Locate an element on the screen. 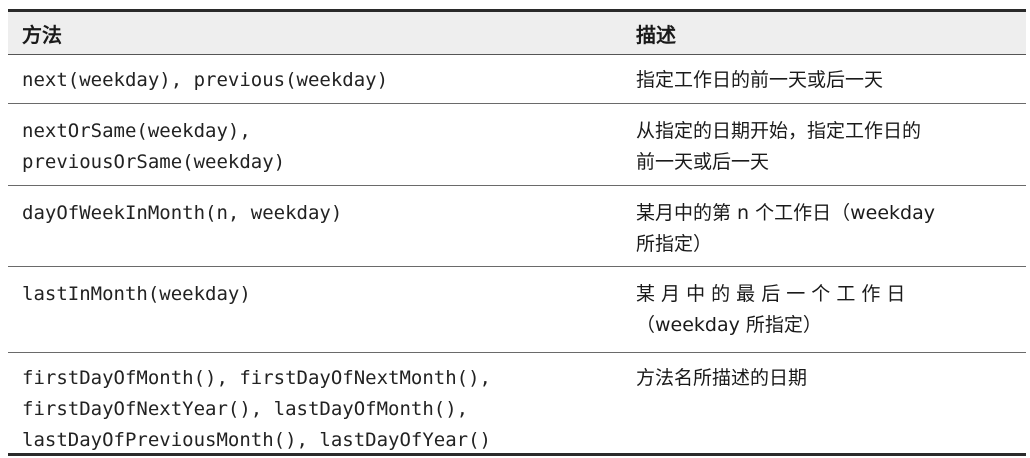  description-line: 指定工作日的前一天或后一天 is located at coordinates (760, 80).